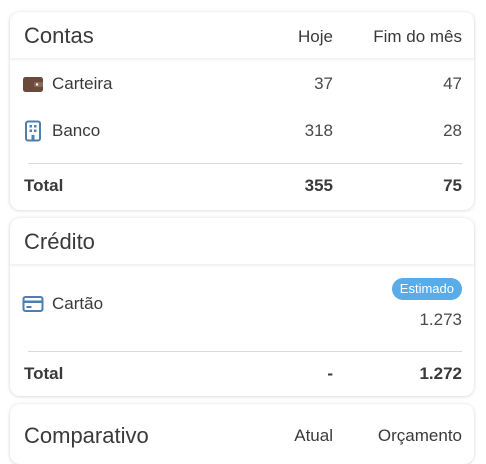 The width and height of the screenshot is (486, 464). What do you see at coordinates (452, 130) in the screenshot?
I see `account-month-end: 28` at bounding box center [452, 130].